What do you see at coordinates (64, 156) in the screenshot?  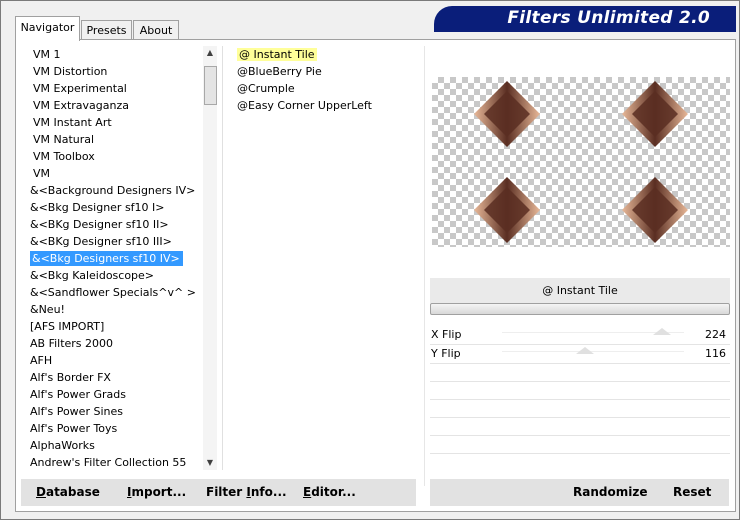 I see `category-item-label: VM Toolbox` at bounding box center [64, 156].